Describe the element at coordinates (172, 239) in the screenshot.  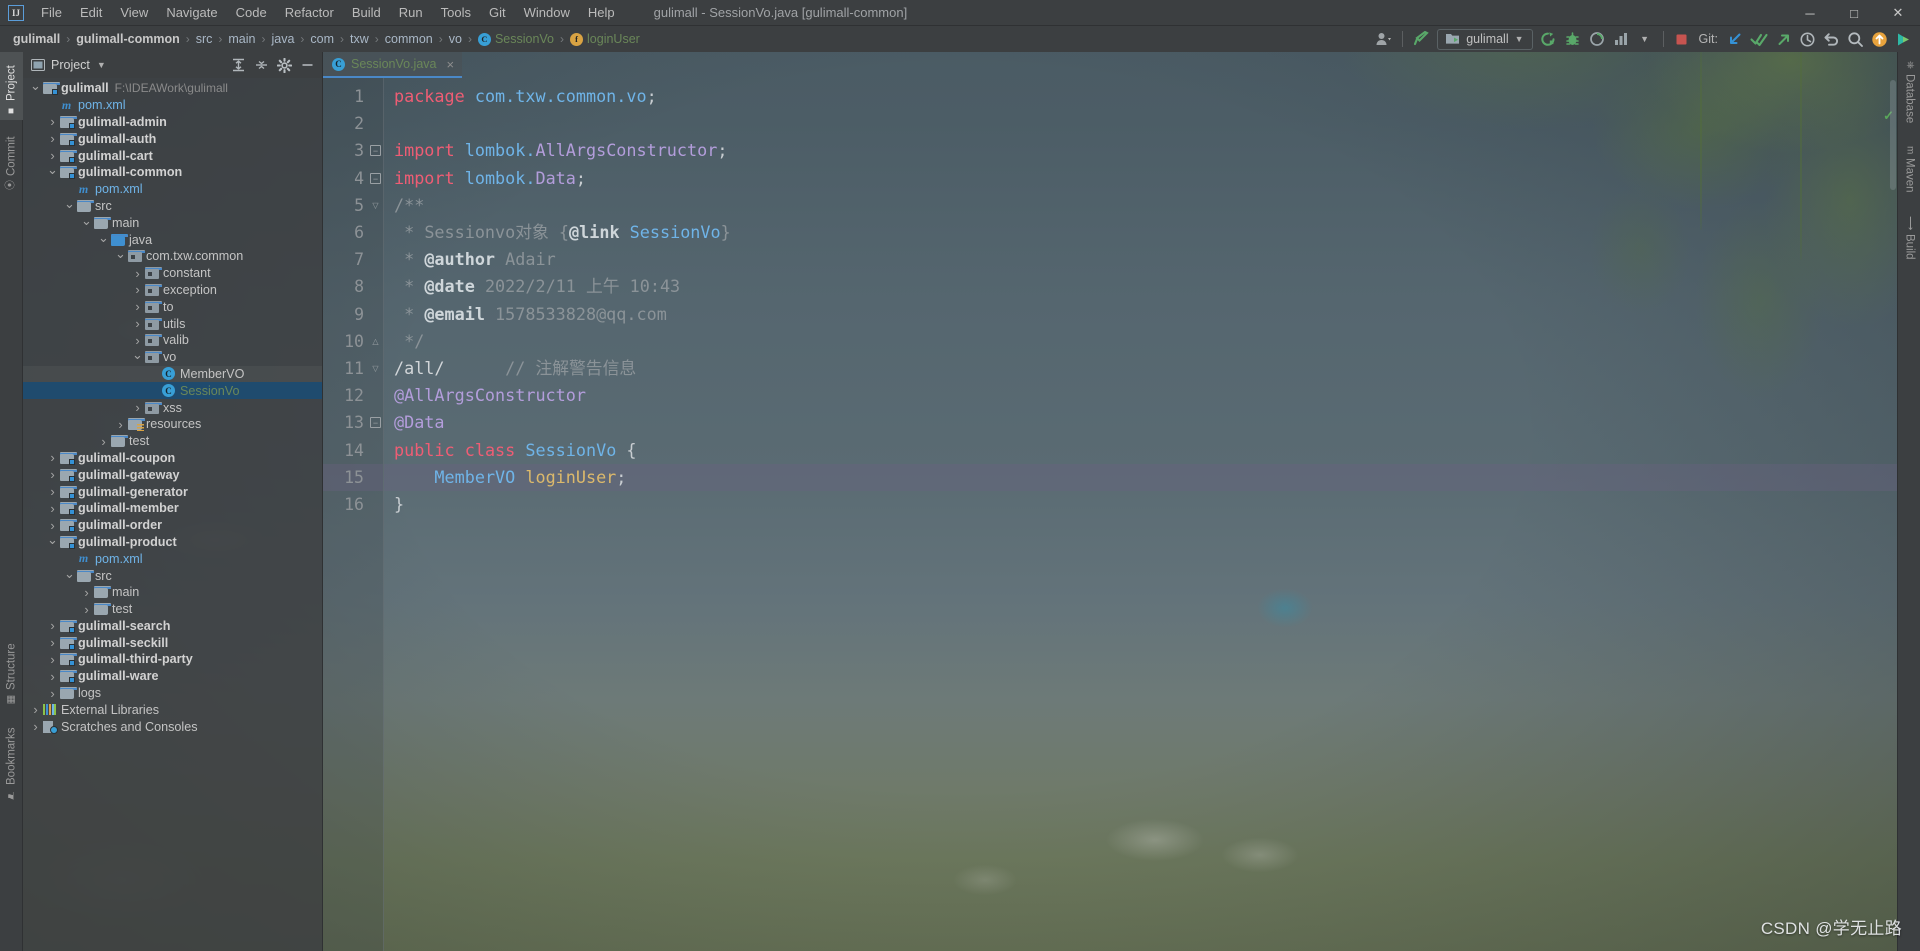
I see `tree-node: ⌄ java` at that location.